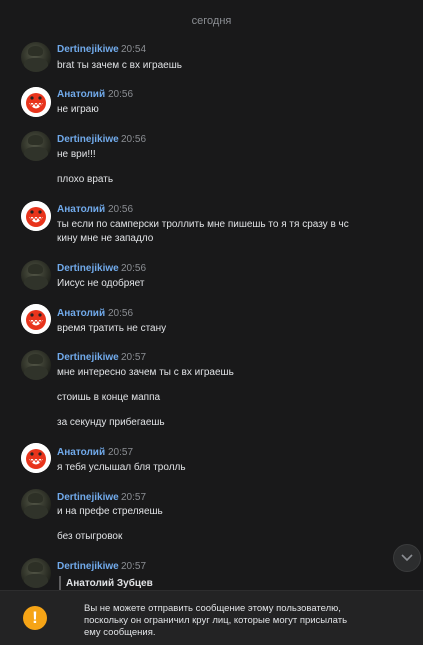 This screenshot has height=645, width=423. I want to click on date-separator: сегодня, so click(211, 21).